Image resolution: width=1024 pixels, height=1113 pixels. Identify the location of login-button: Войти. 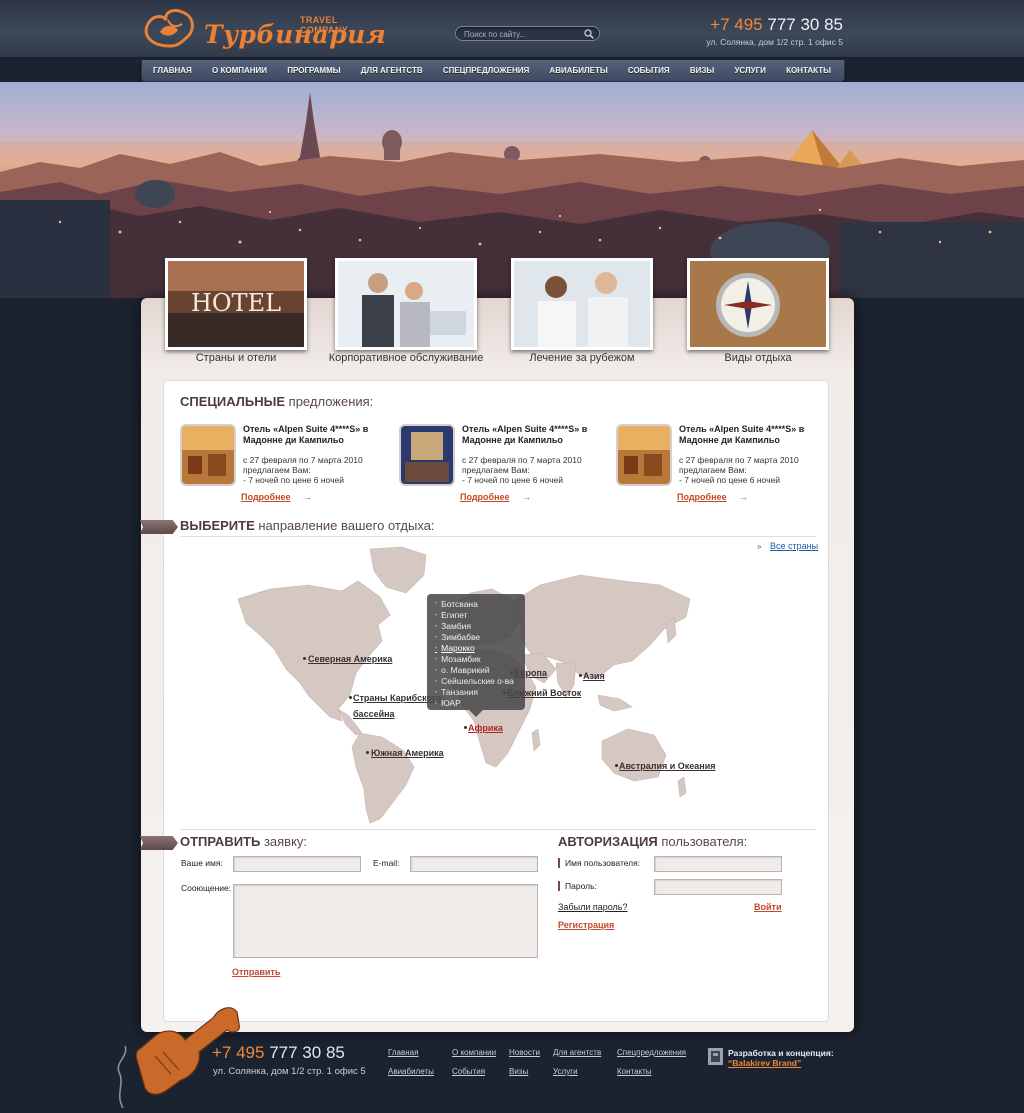
(767, 907).